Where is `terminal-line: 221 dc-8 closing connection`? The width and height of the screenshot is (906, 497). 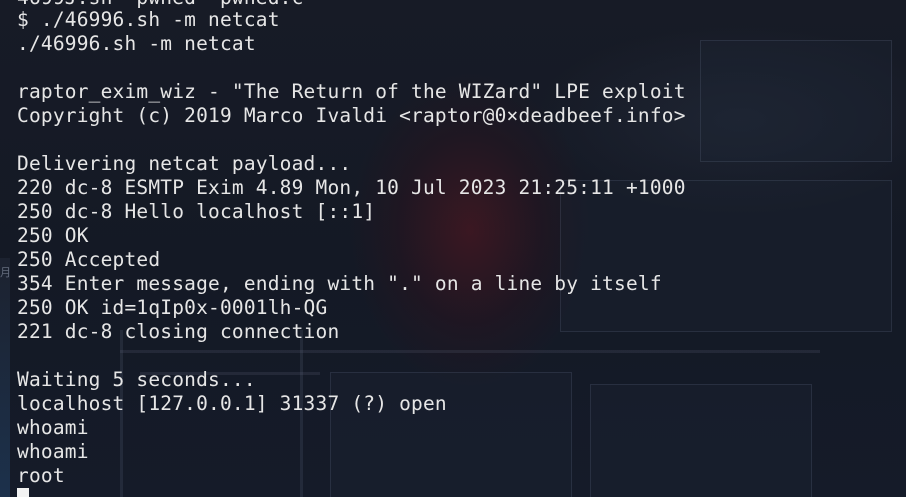
terminal-line: 221 dc-8 closing connection is located at coordinates (178, 331).